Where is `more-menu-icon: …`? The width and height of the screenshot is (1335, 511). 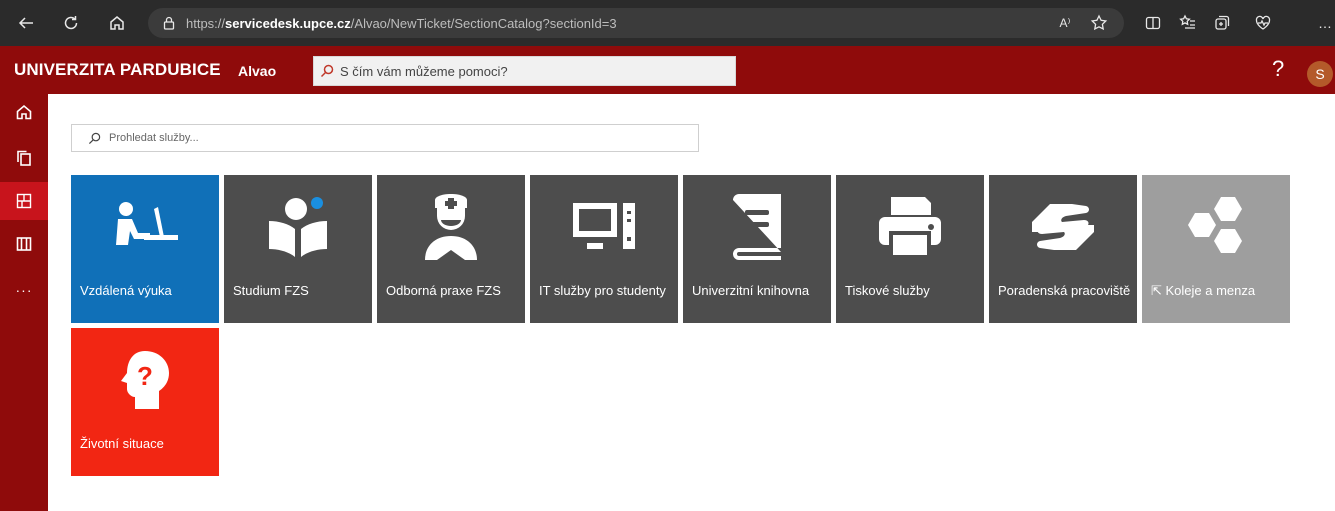
more-menu-icon: … is located at coordinates (1325, 23).